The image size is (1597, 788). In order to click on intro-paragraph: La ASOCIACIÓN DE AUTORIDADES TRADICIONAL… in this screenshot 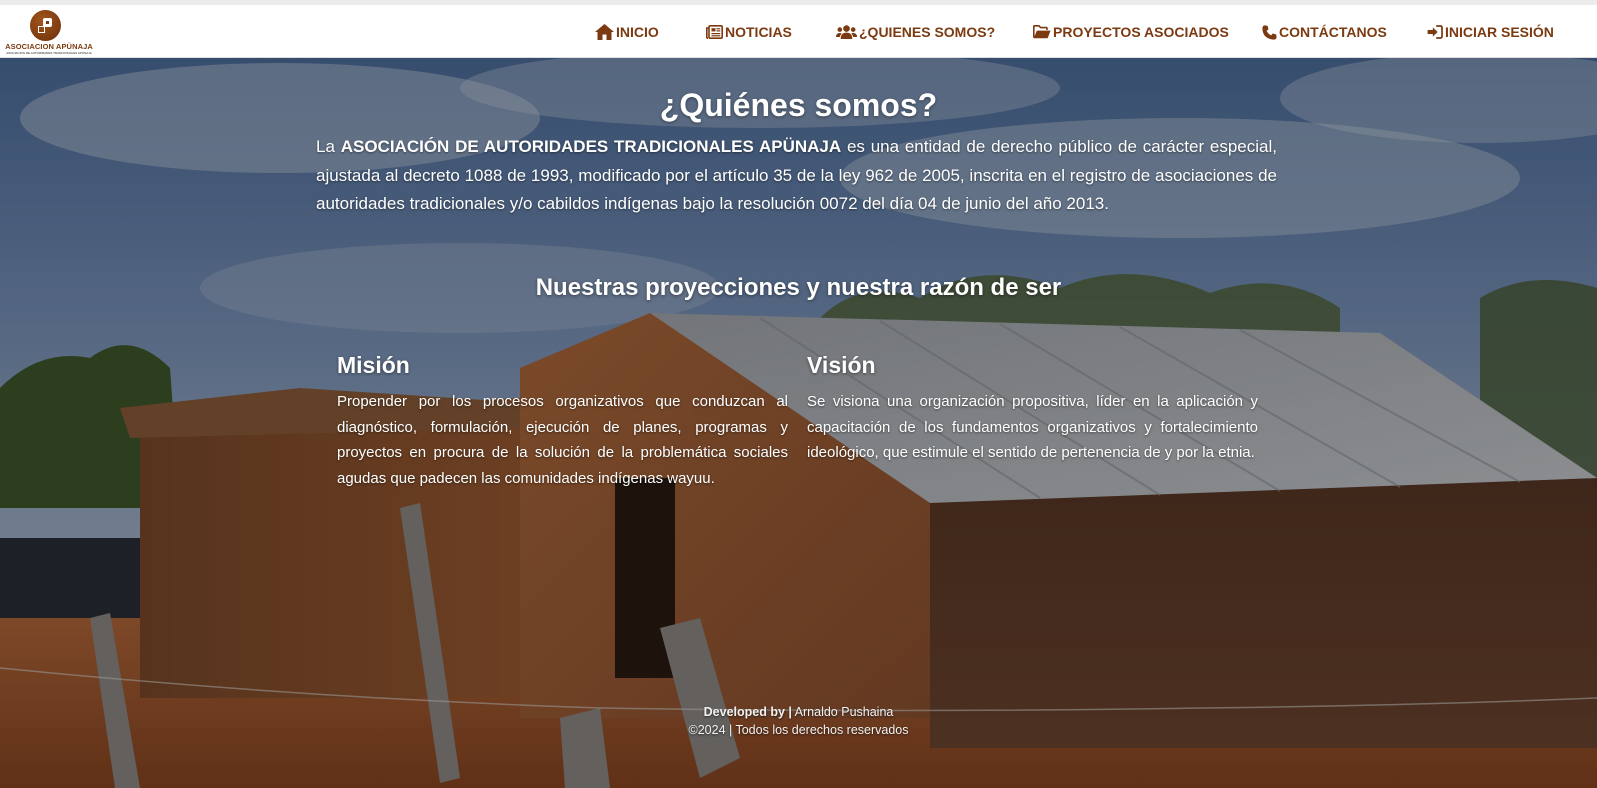, I will do `click(796, 176)`.